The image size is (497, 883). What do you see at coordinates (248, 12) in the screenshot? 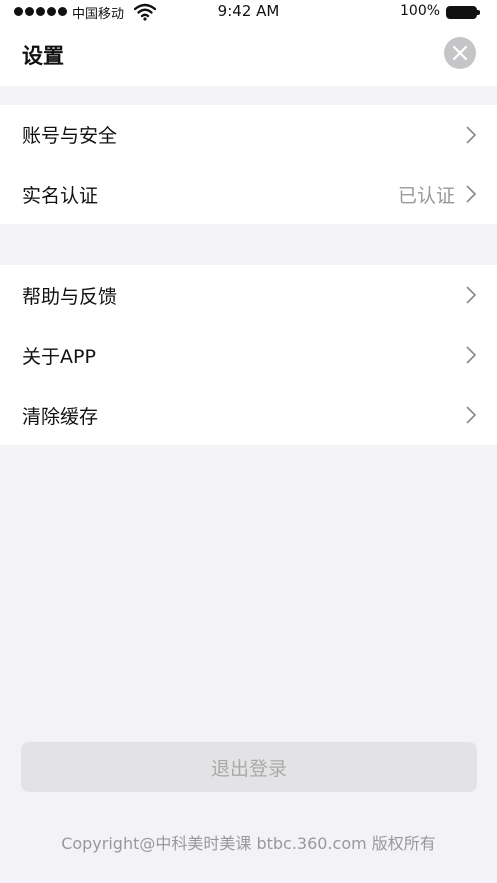
I see `status-bar: 中国移动 9:42 AM 100%` at bounding box center [248, 12].